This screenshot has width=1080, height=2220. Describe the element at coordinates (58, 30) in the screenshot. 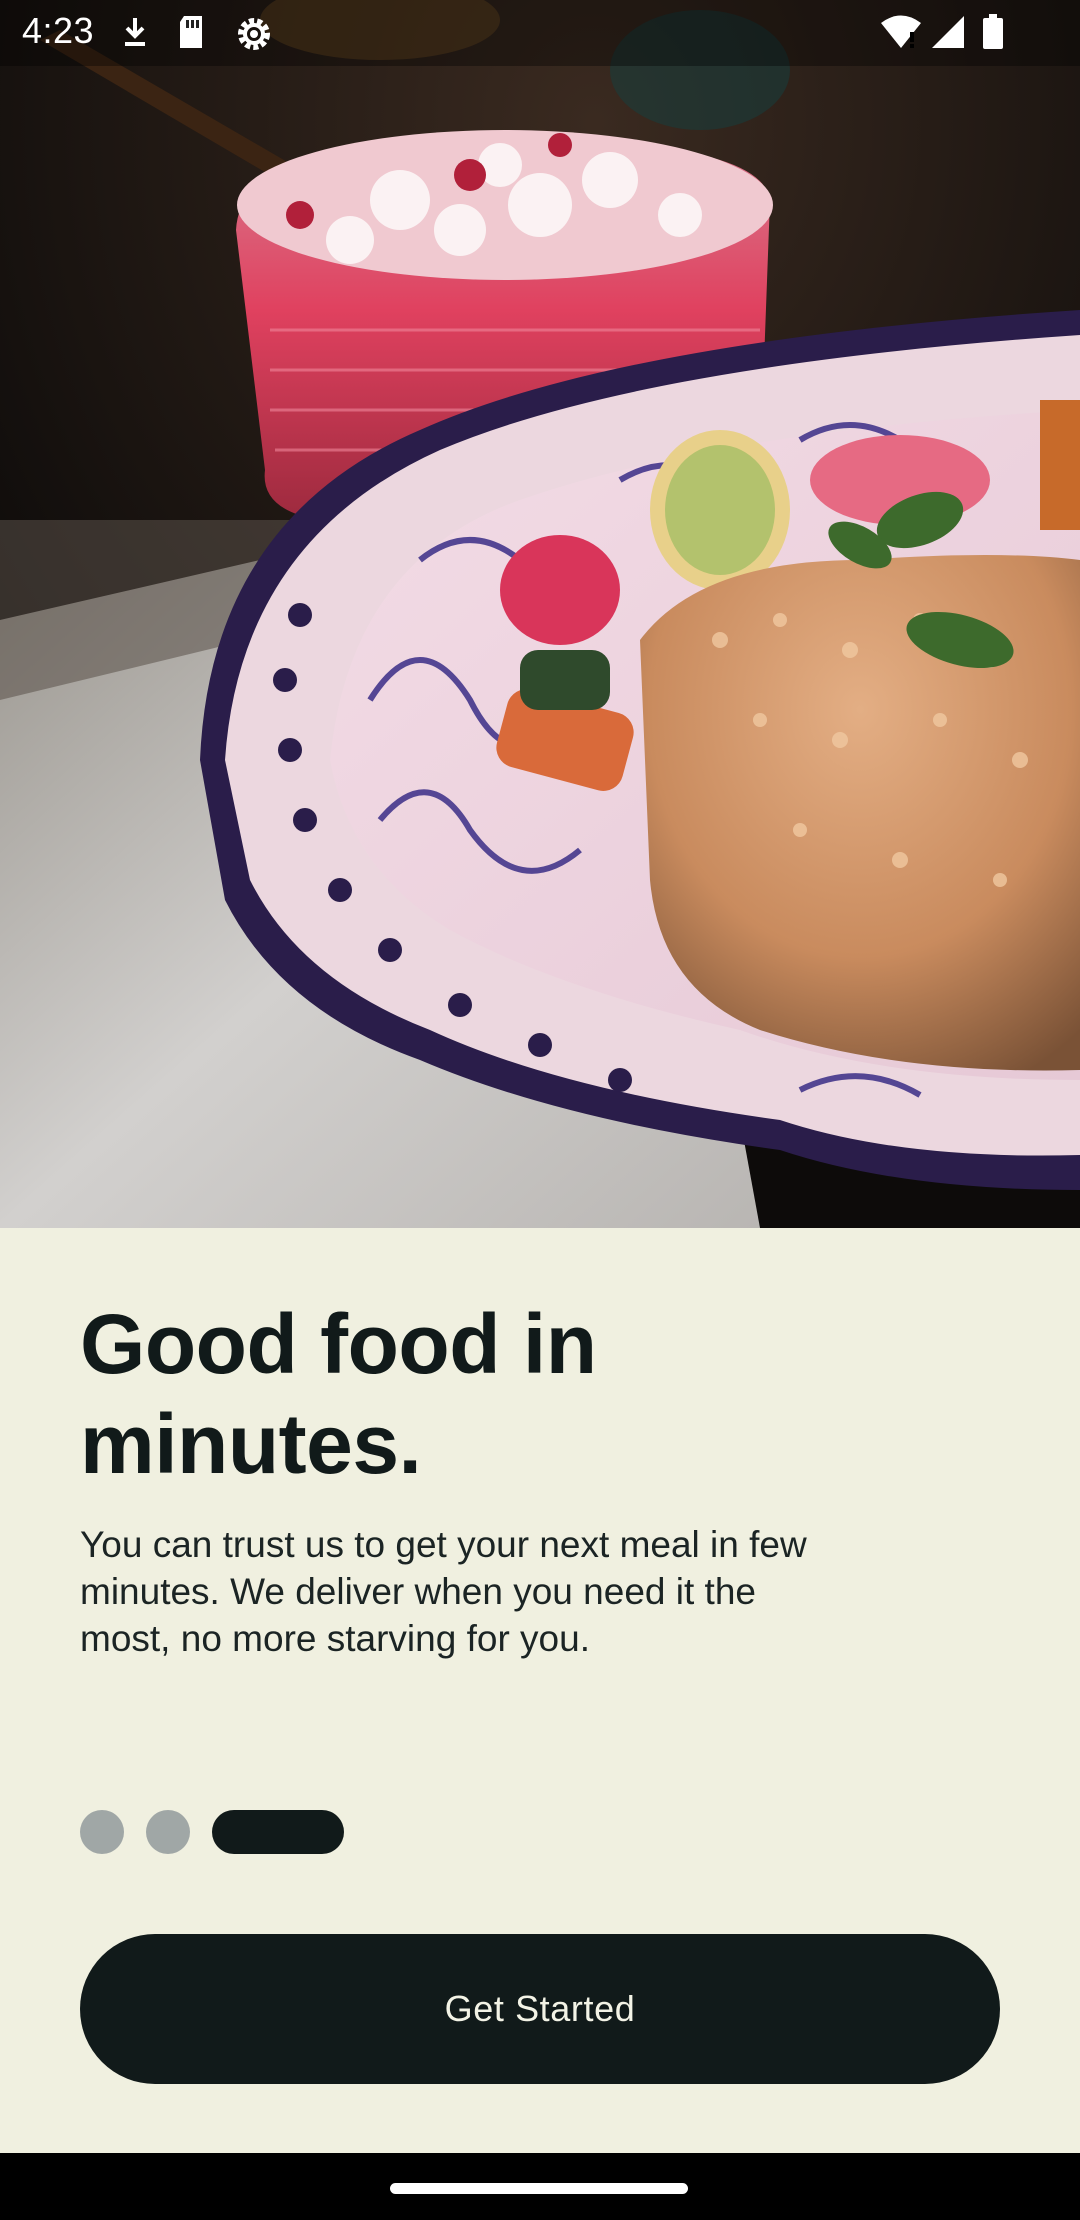

I see `status-time: 4:23` at that location.